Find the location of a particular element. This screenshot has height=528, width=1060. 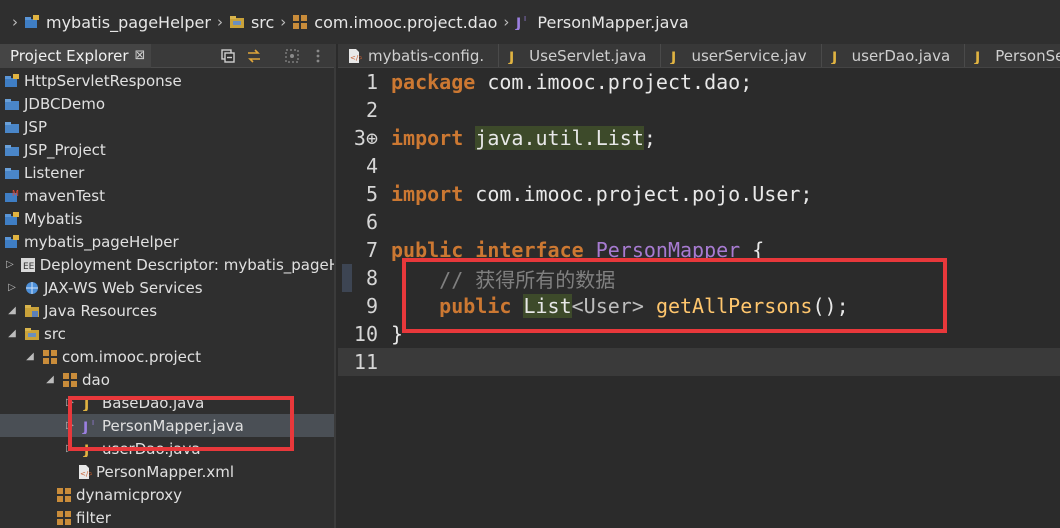

tree-item: JSP is located at coordinates (167, 126).